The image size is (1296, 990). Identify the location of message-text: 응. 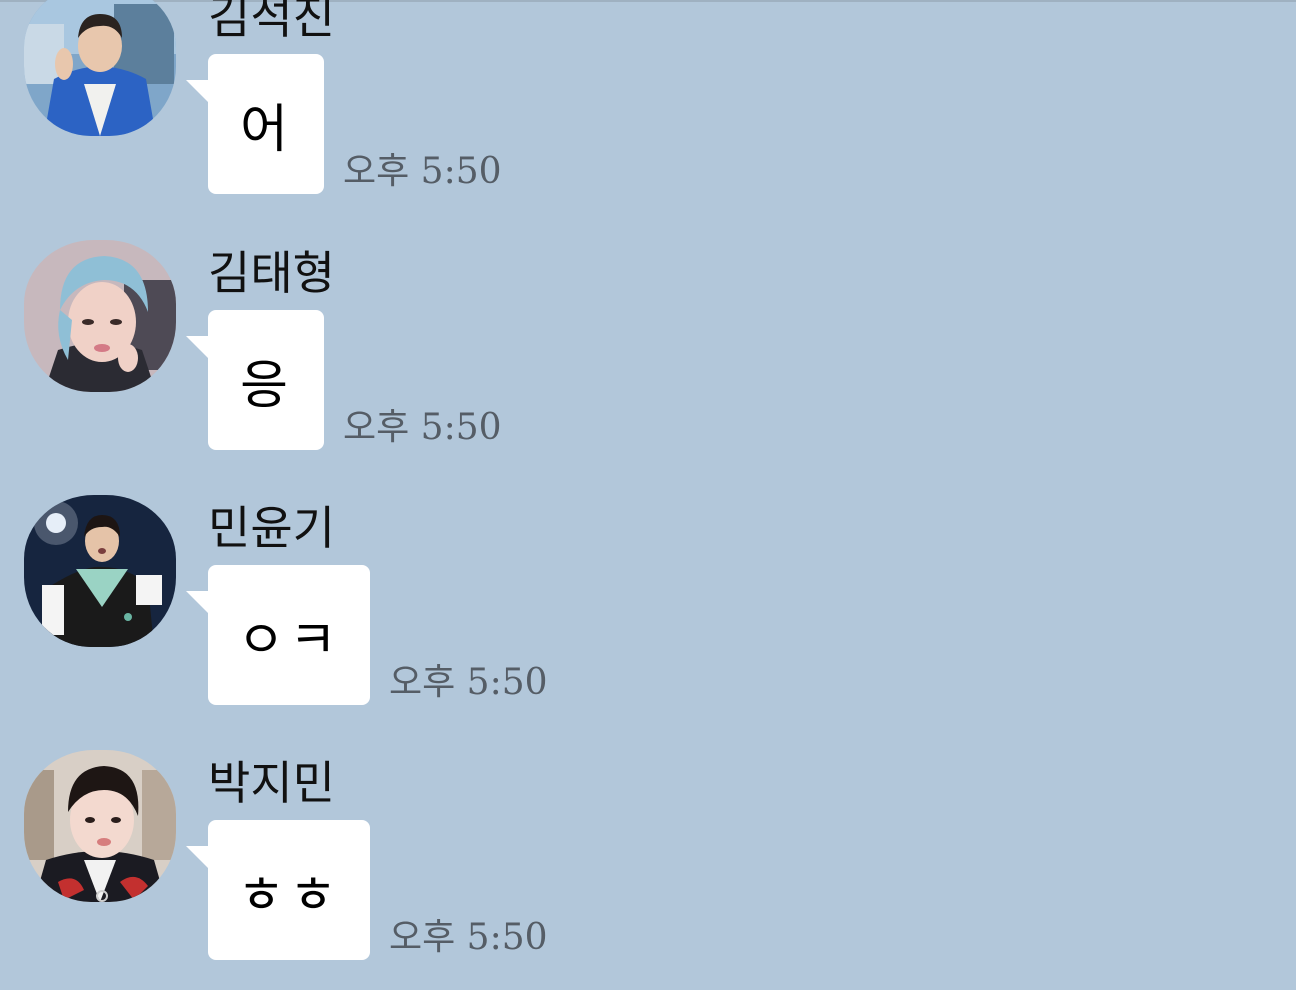
(266, 385).